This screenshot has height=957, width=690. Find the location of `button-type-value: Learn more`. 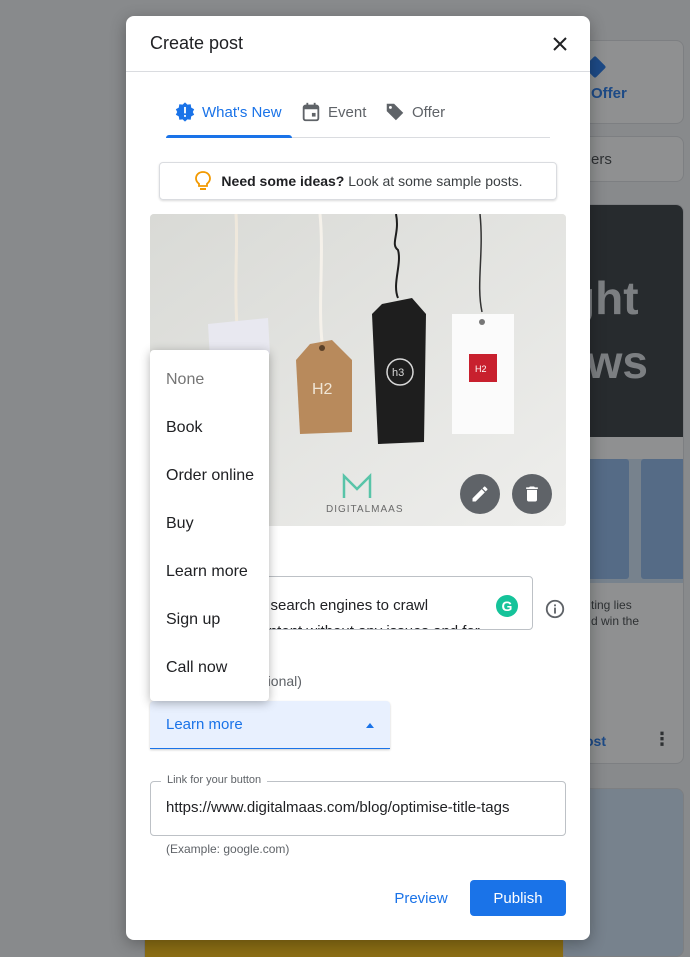

button-type-value: Learn more is located at coordinates (204, 724).